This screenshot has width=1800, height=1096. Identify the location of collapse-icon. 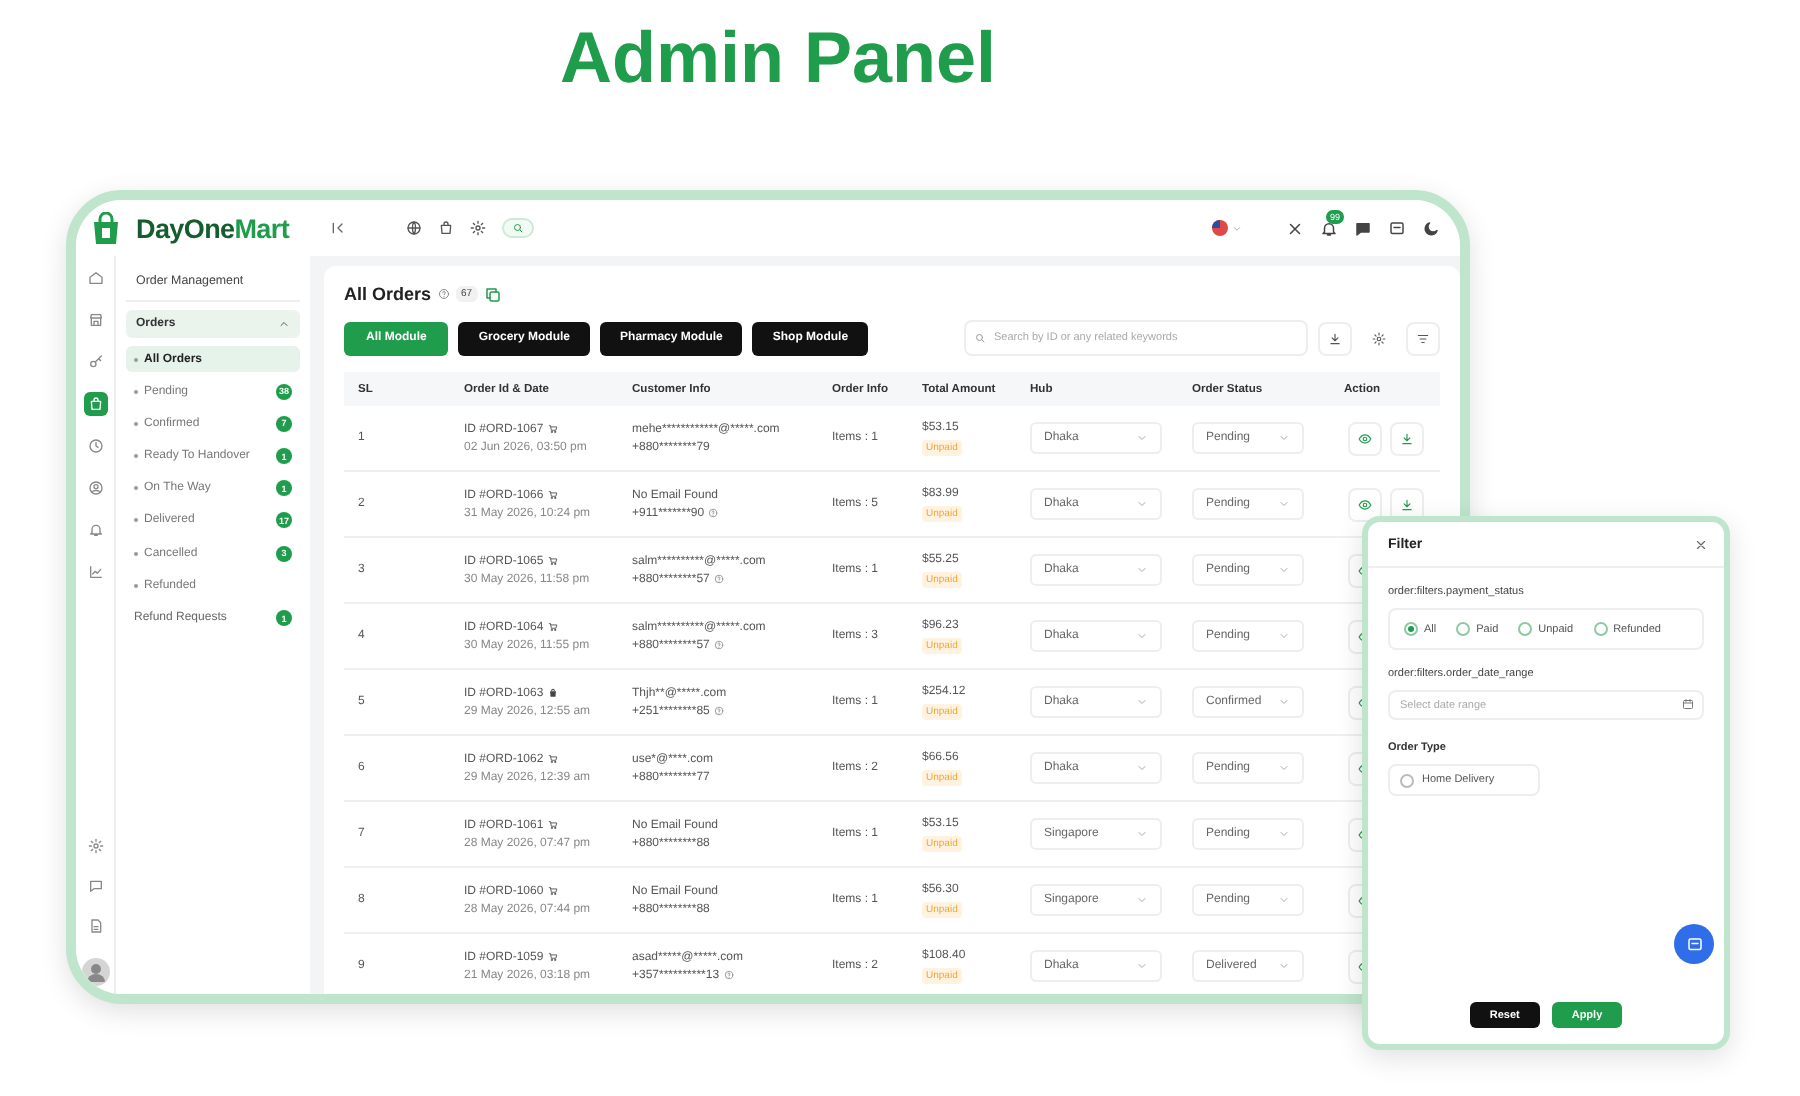
(337, 228).